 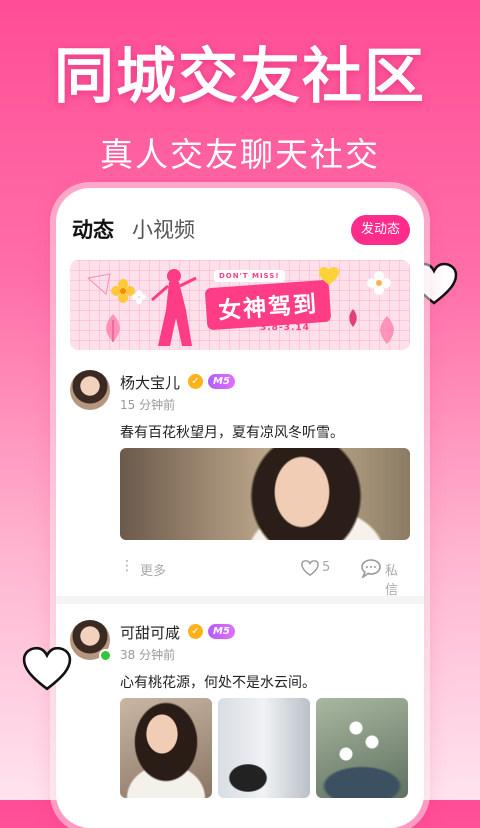 I want to click on username: 可甜可咸, so click(x=150, y=632).